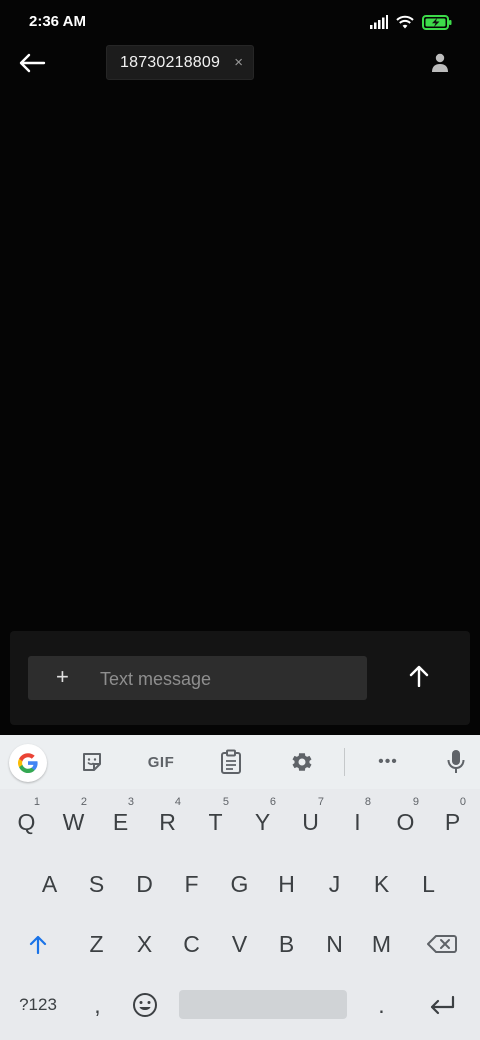  What do you see at coordinates (62, 677) in the screenshot?
I see `add-attachment-button: +` at bounding box center [62, 677].